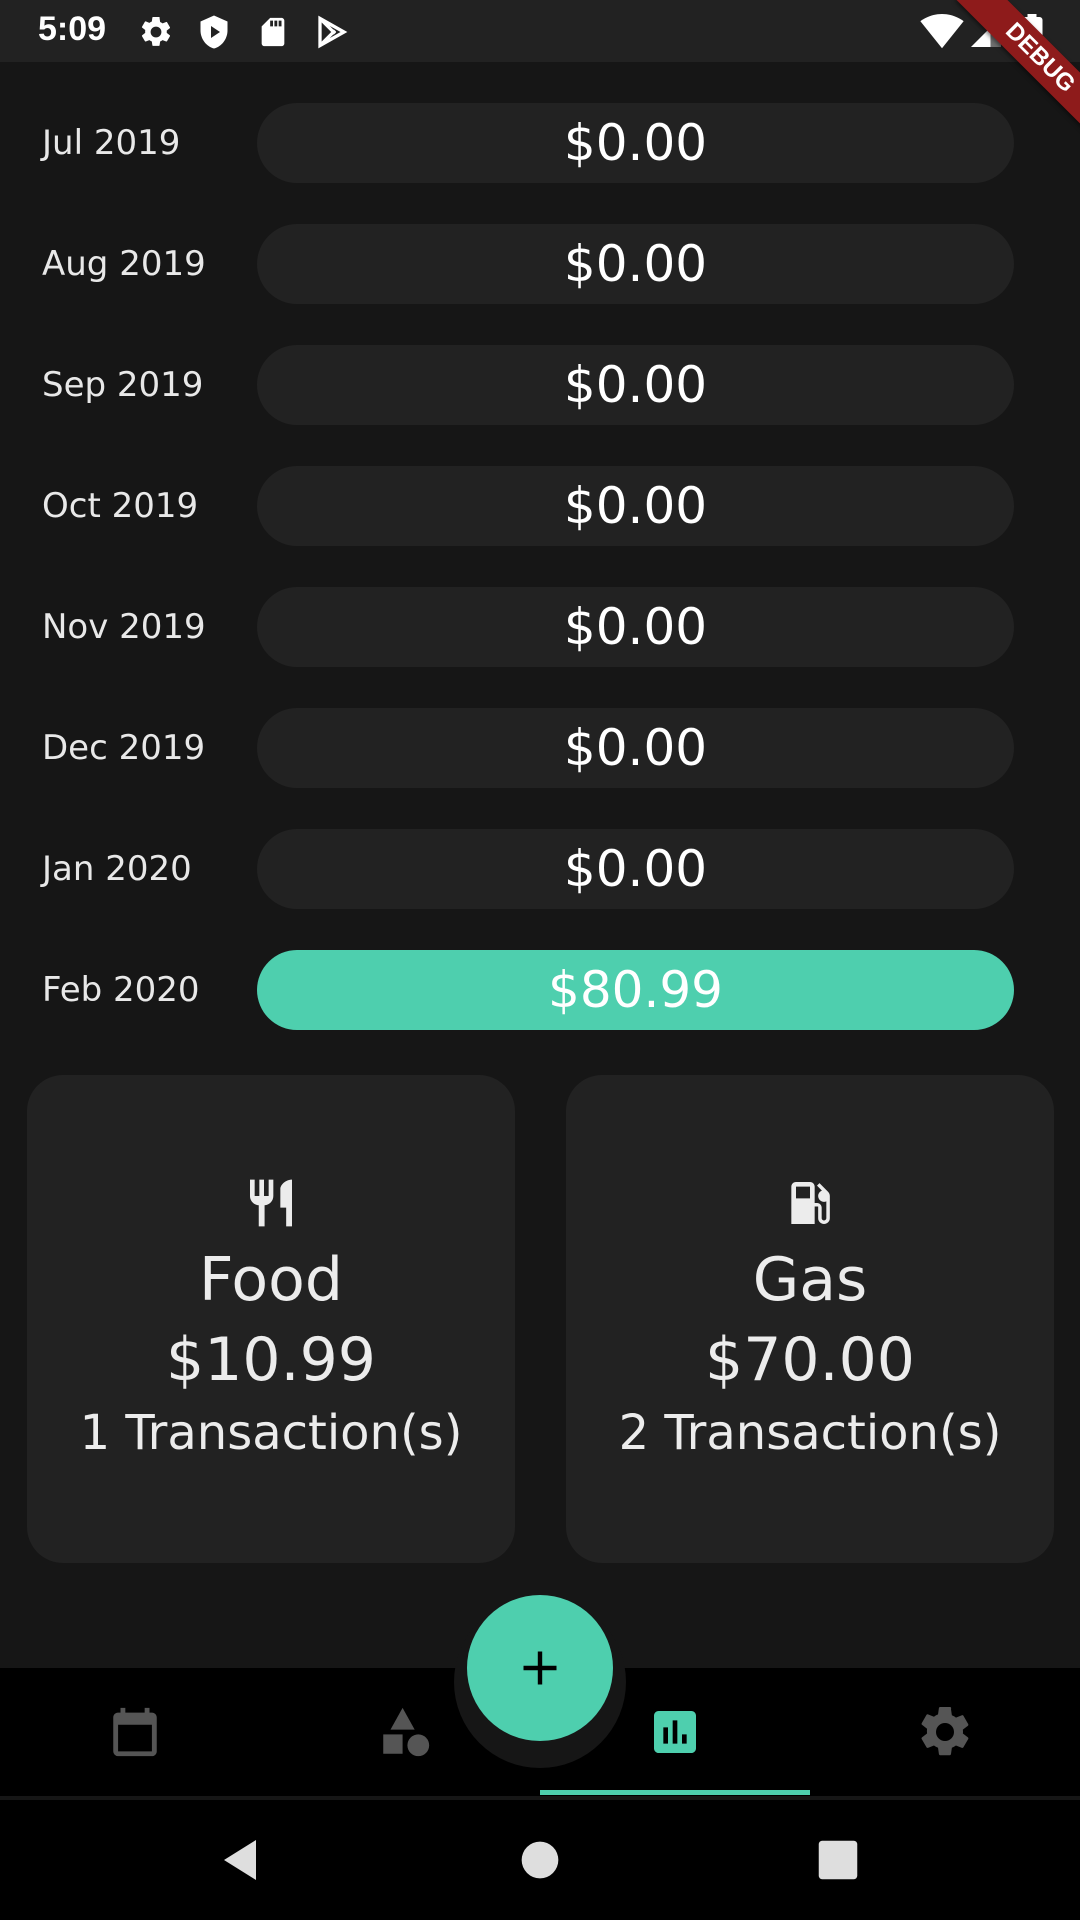  I want to click on system-nav-bar, so click(540, 1860).